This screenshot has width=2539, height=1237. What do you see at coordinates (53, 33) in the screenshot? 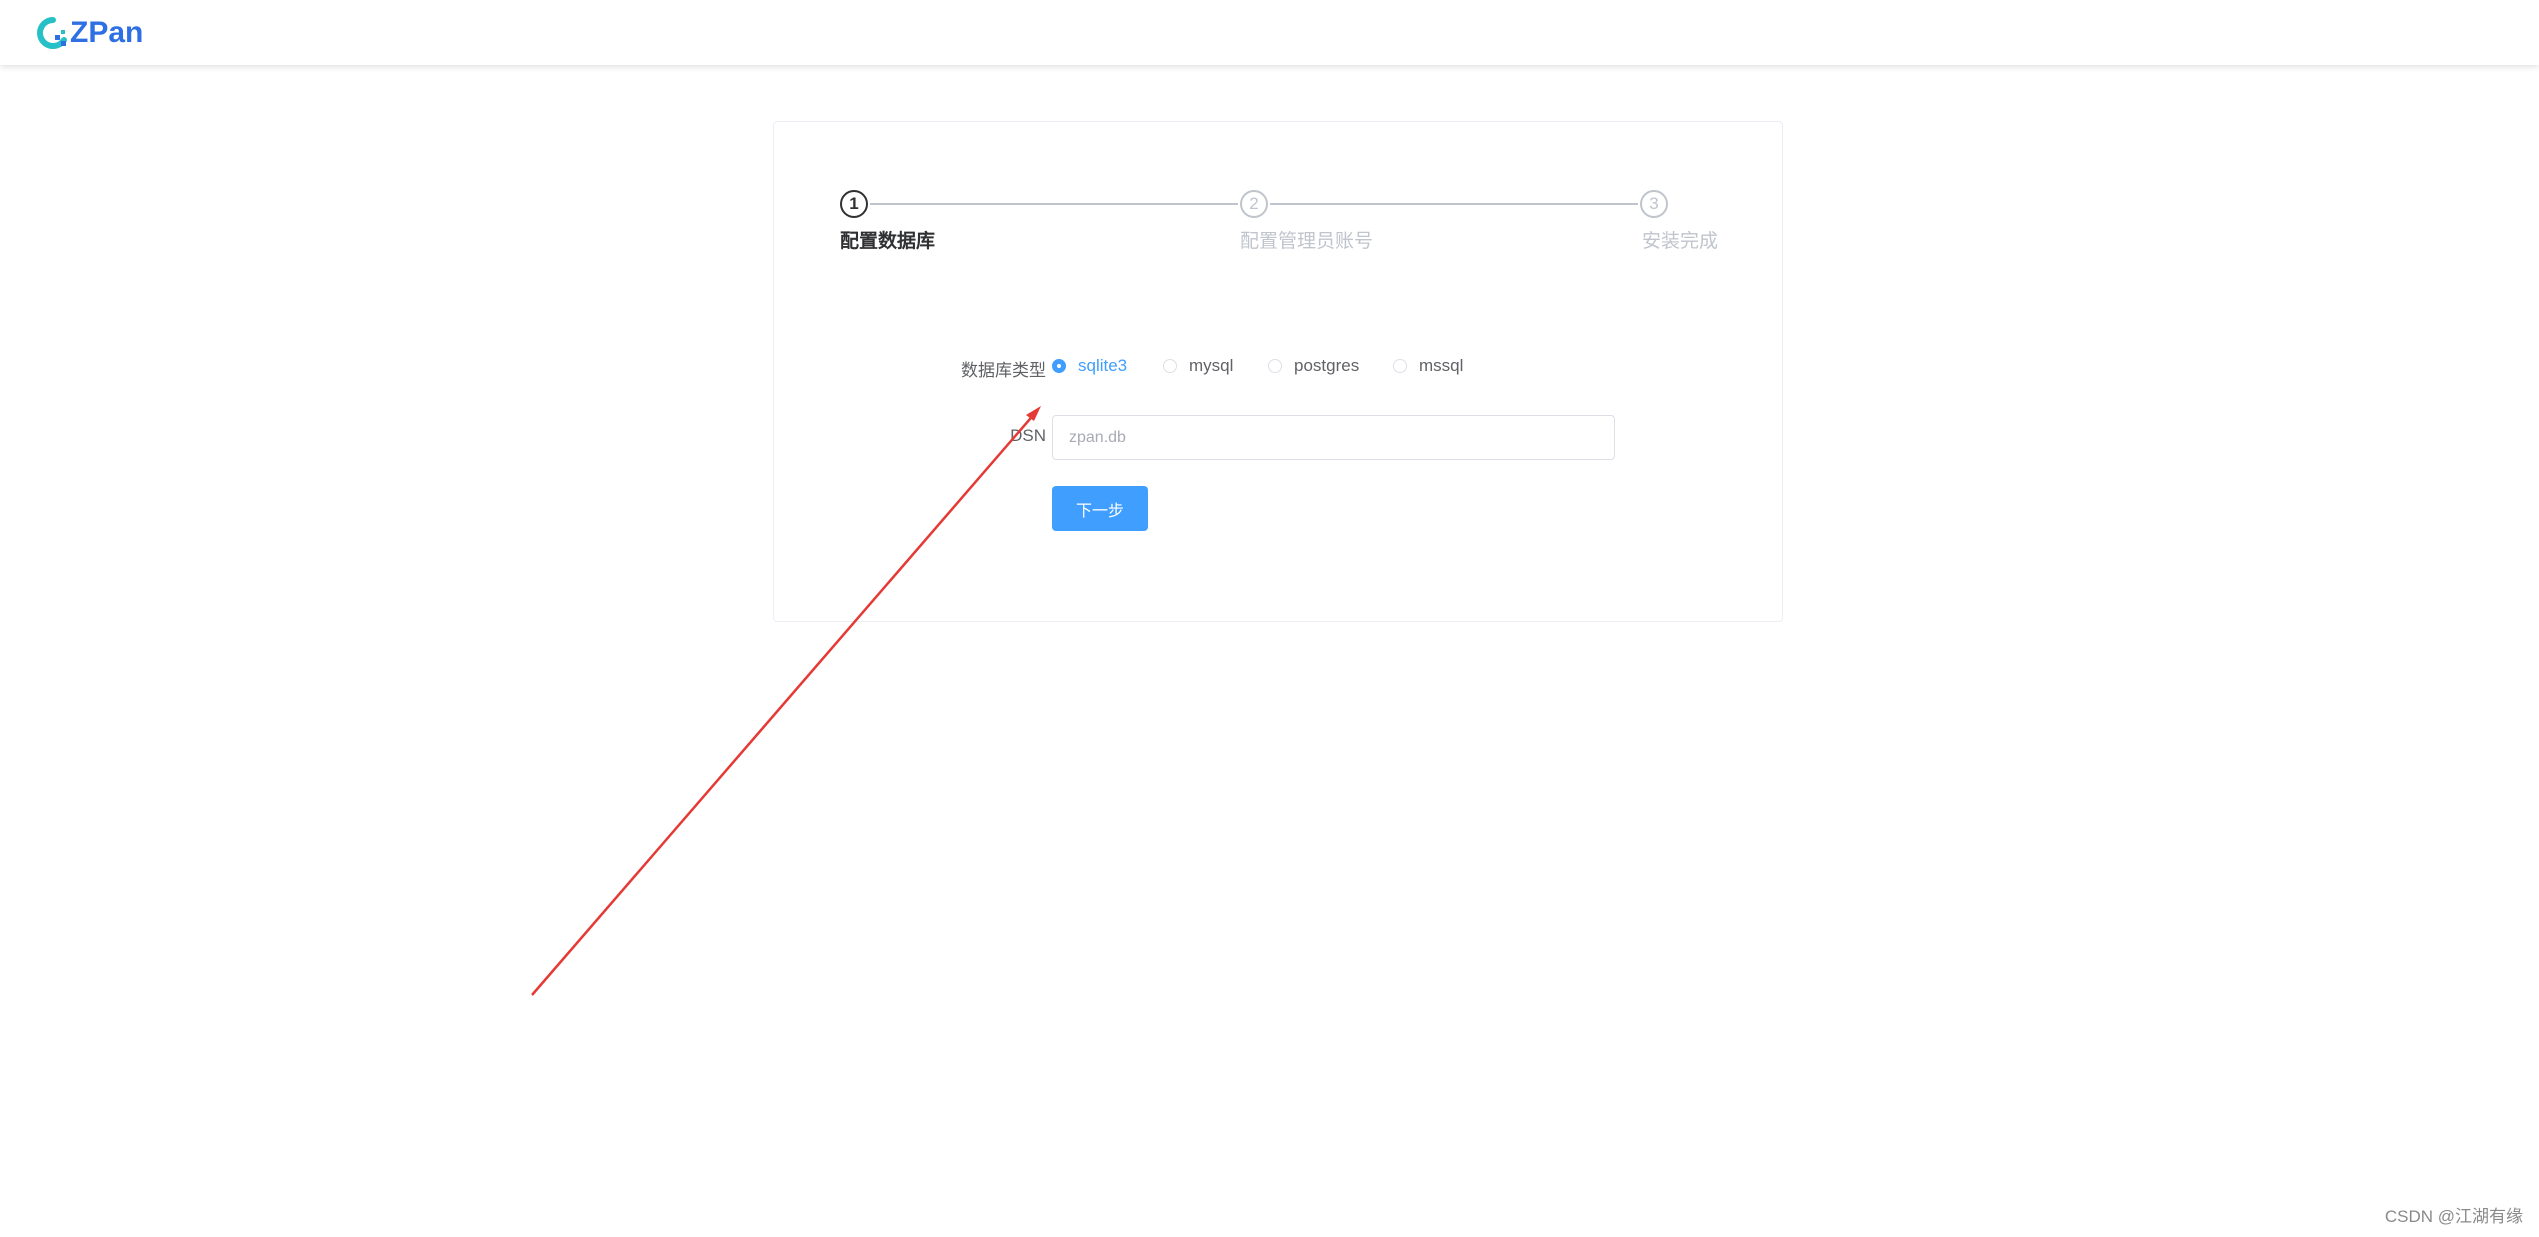
I see `zpan-logo-icon` at bounding box center [53, 33].